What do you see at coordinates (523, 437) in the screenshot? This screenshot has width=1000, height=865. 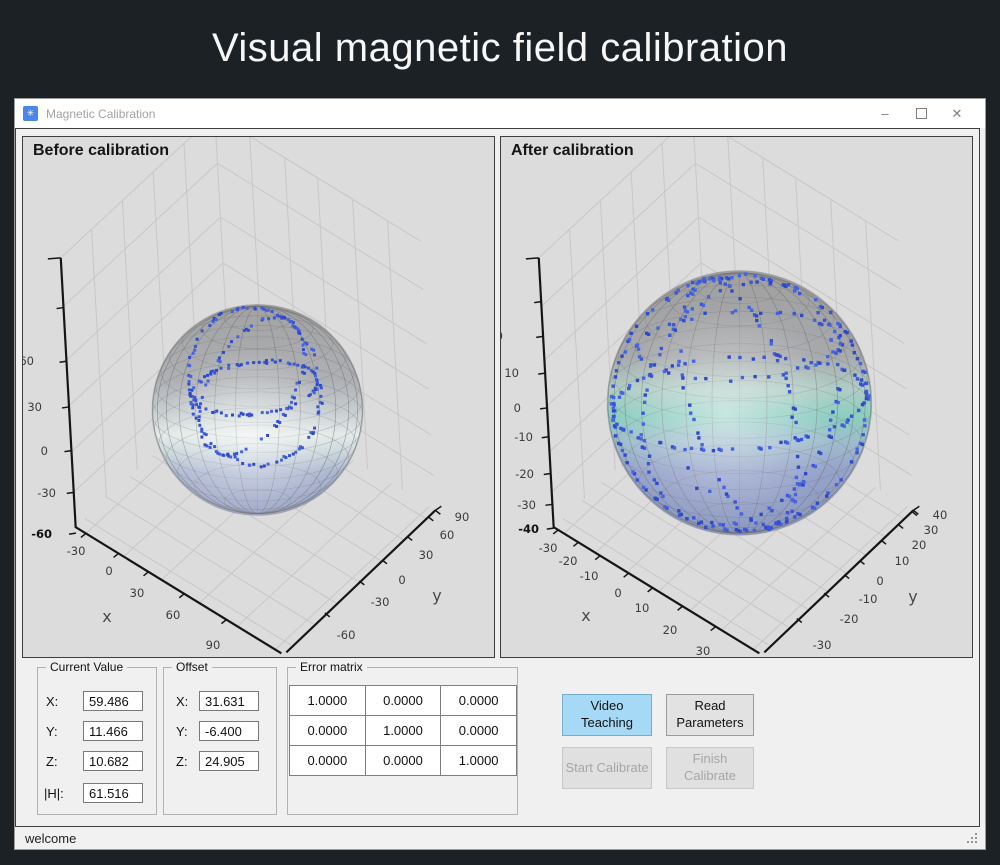 I see `after-z-tick-label: -10` at bounding box center [523, 437].